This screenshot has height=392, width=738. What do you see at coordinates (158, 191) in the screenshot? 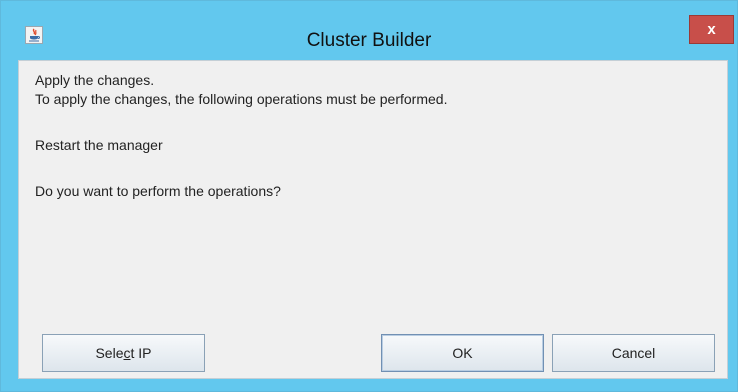
I see `question-text: Do you want to perform the operations?` at bounding box center [158, 191].